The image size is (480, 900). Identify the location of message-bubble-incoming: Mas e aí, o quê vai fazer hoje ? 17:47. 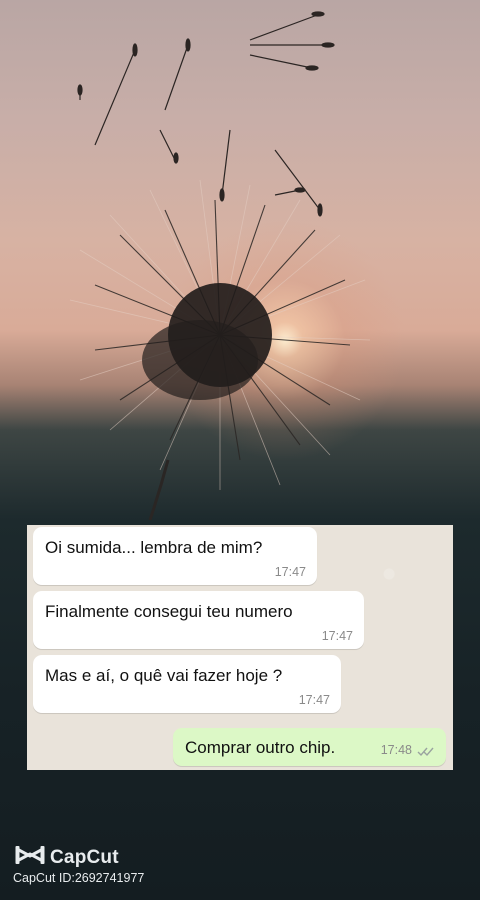
(187, 684).